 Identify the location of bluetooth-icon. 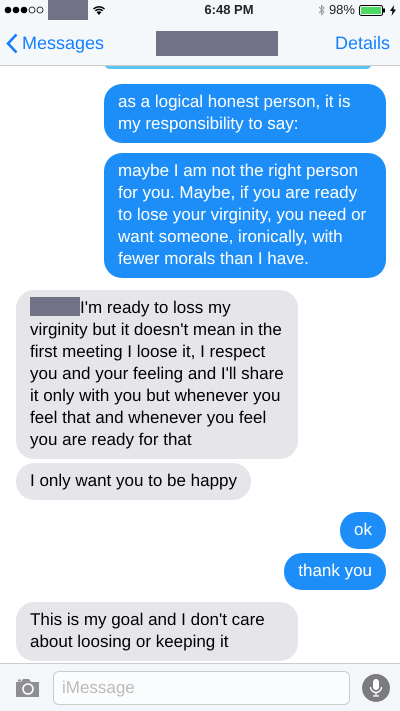
(321, 10).